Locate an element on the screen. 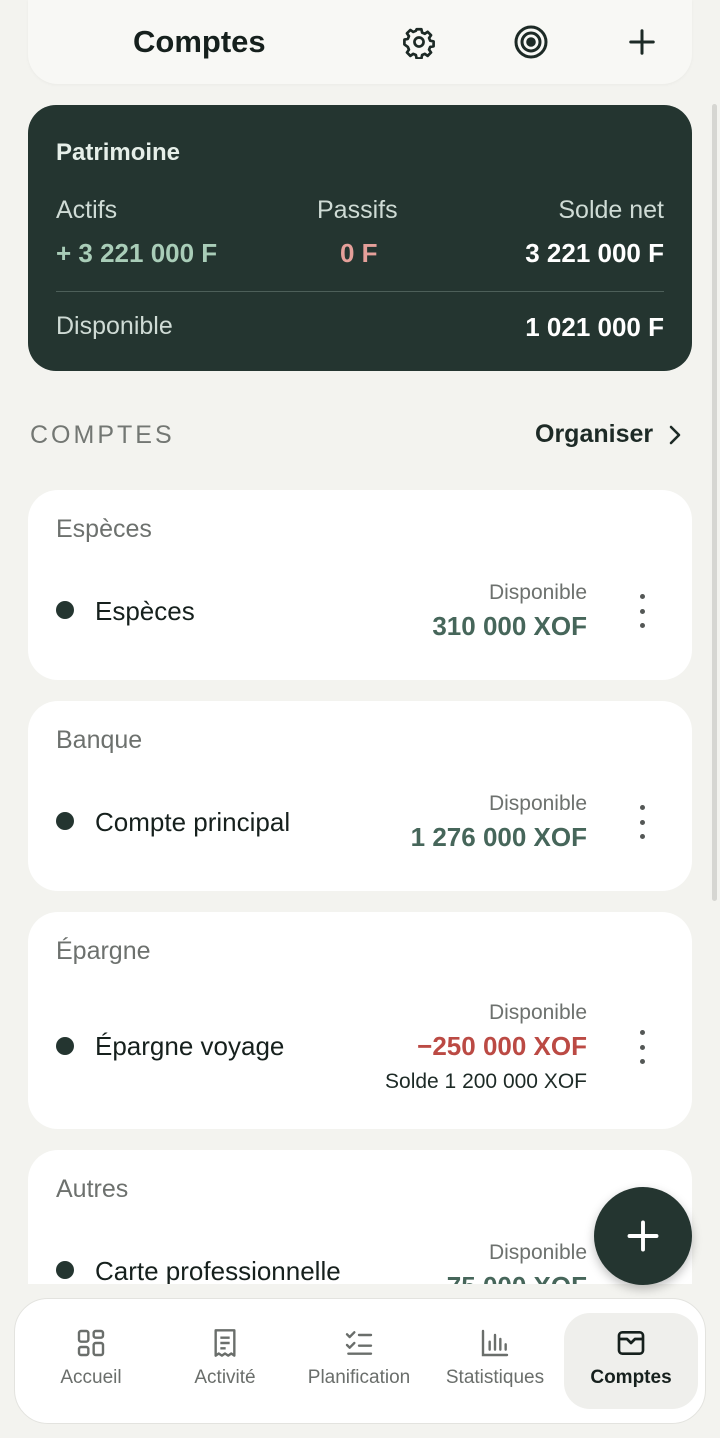 This screenshot has height=1438, width=720. account-amount: −250 000 XOF is located at coordinates (502, 1046).